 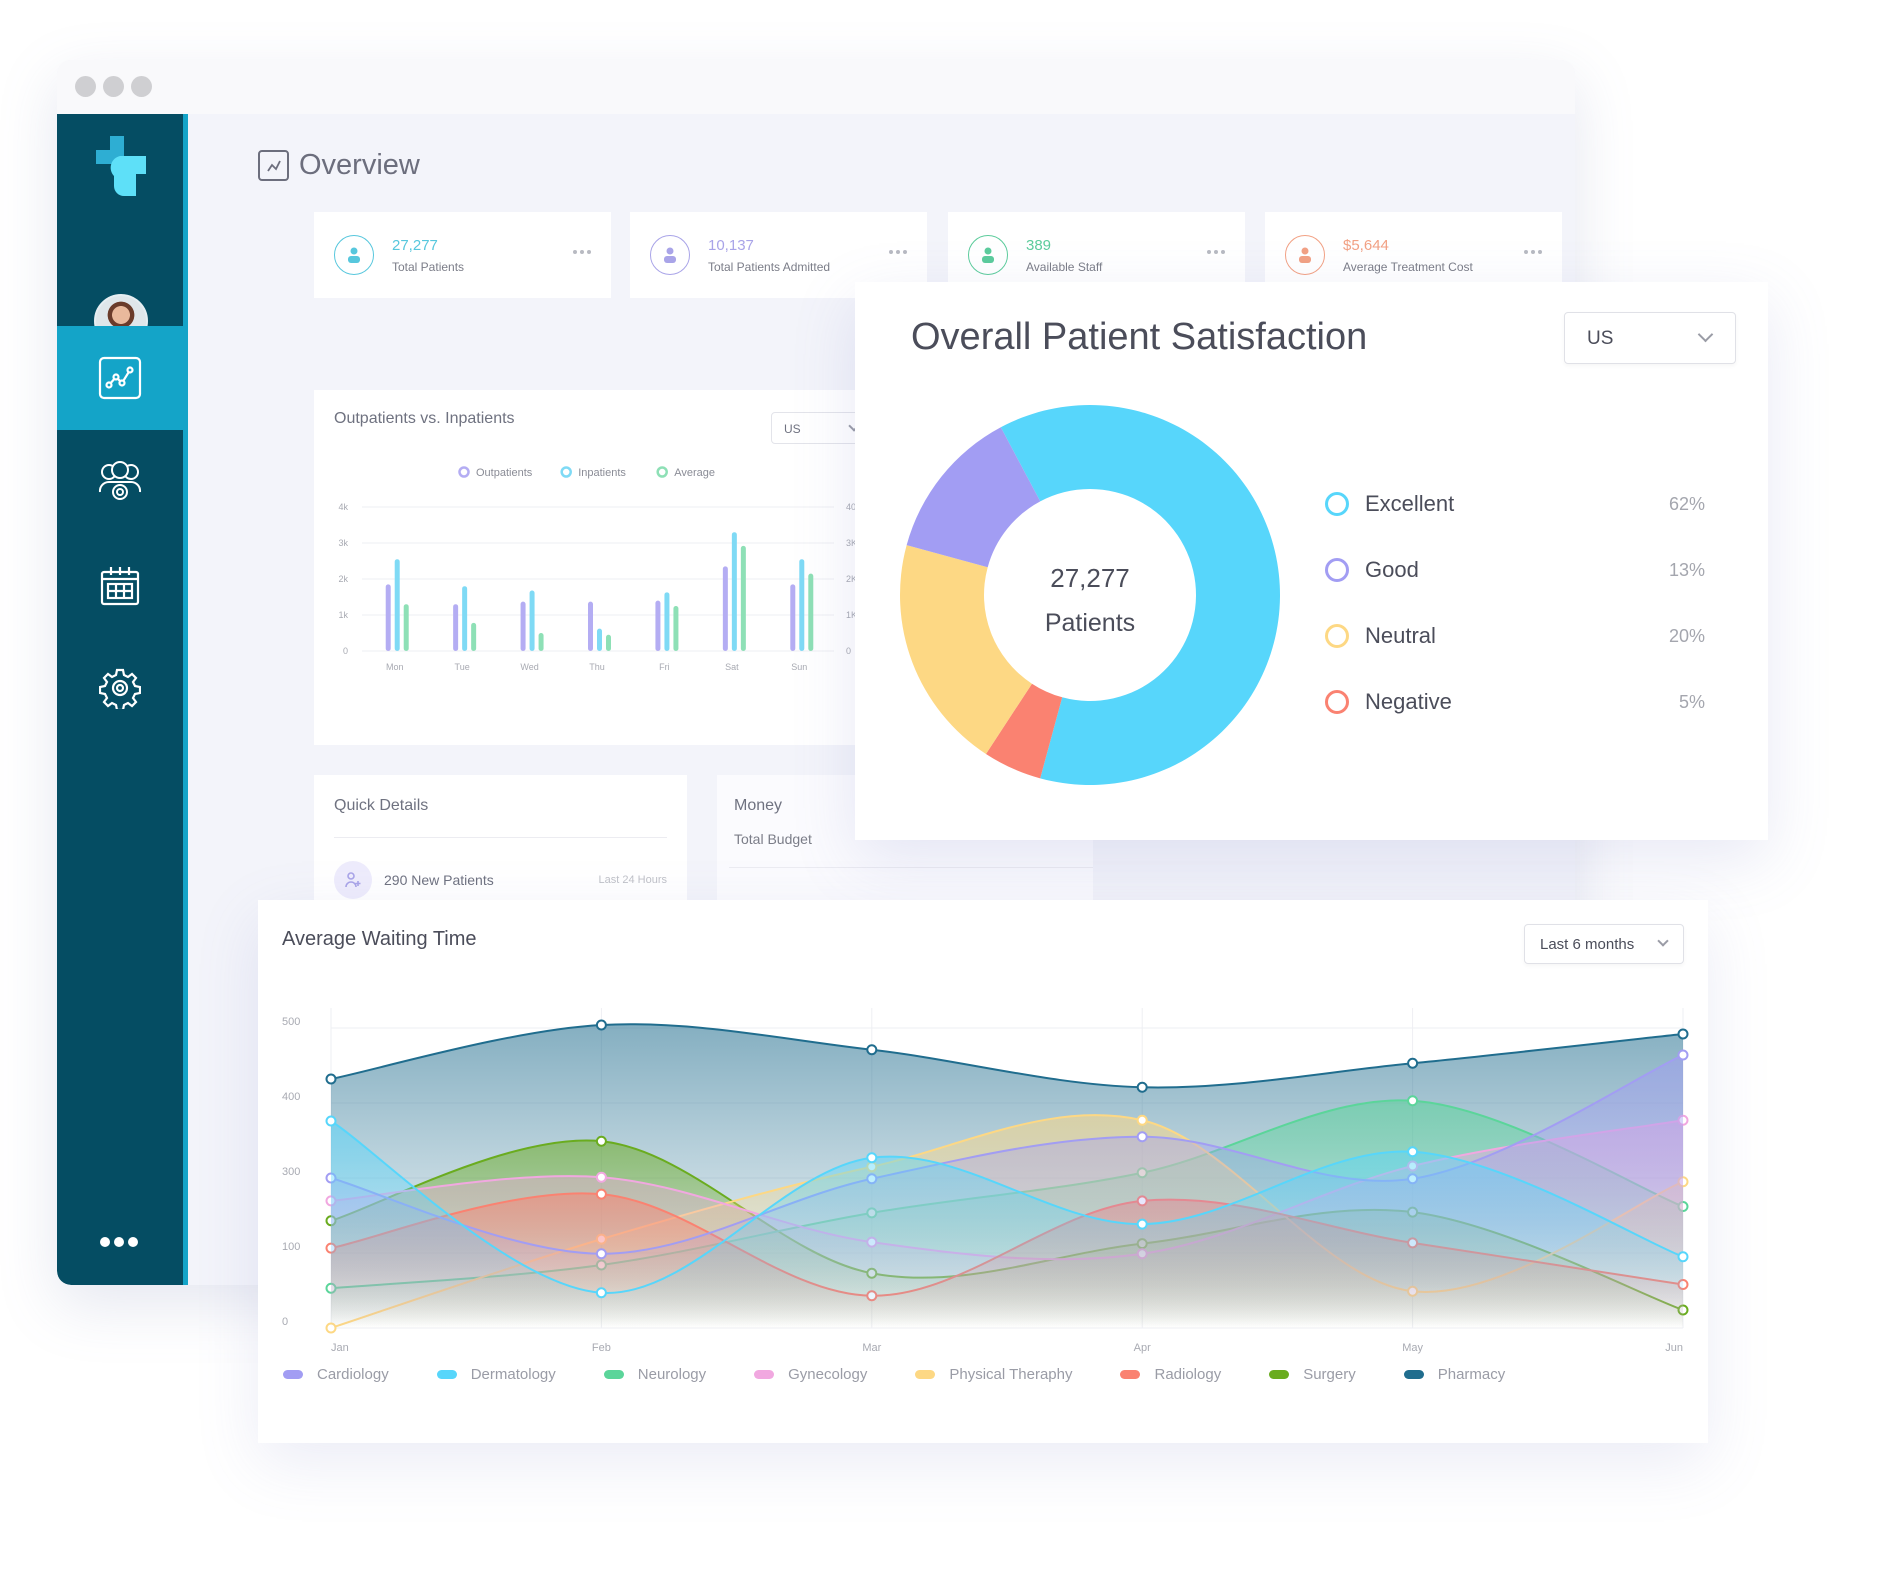 I want to click on sidebar-item-overview, so click(x=120, y=378).